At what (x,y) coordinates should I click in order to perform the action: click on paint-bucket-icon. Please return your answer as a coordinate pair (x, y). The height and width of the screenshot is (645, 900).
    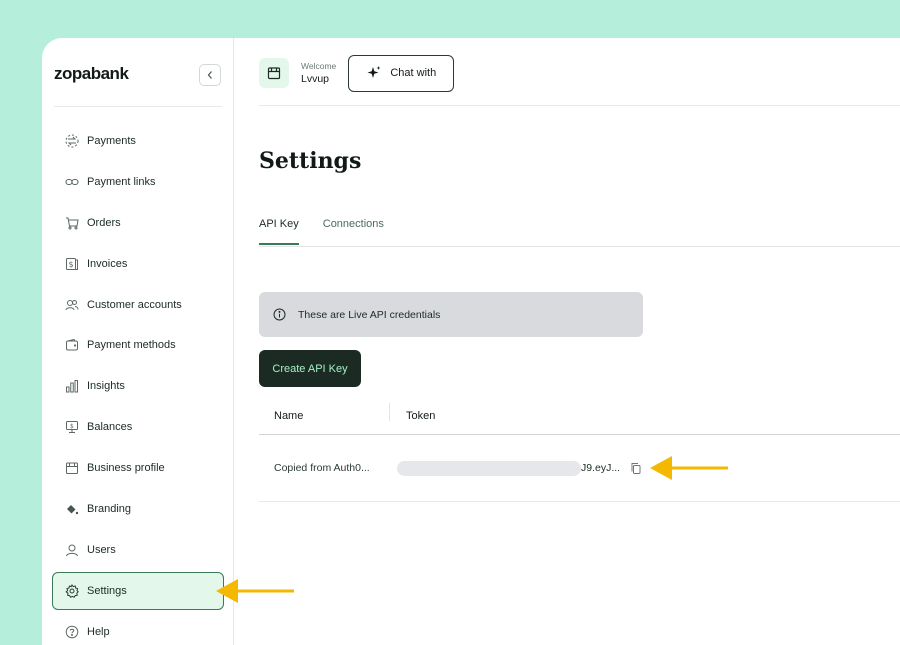
    Looking at the image, I should click on (72, 509).